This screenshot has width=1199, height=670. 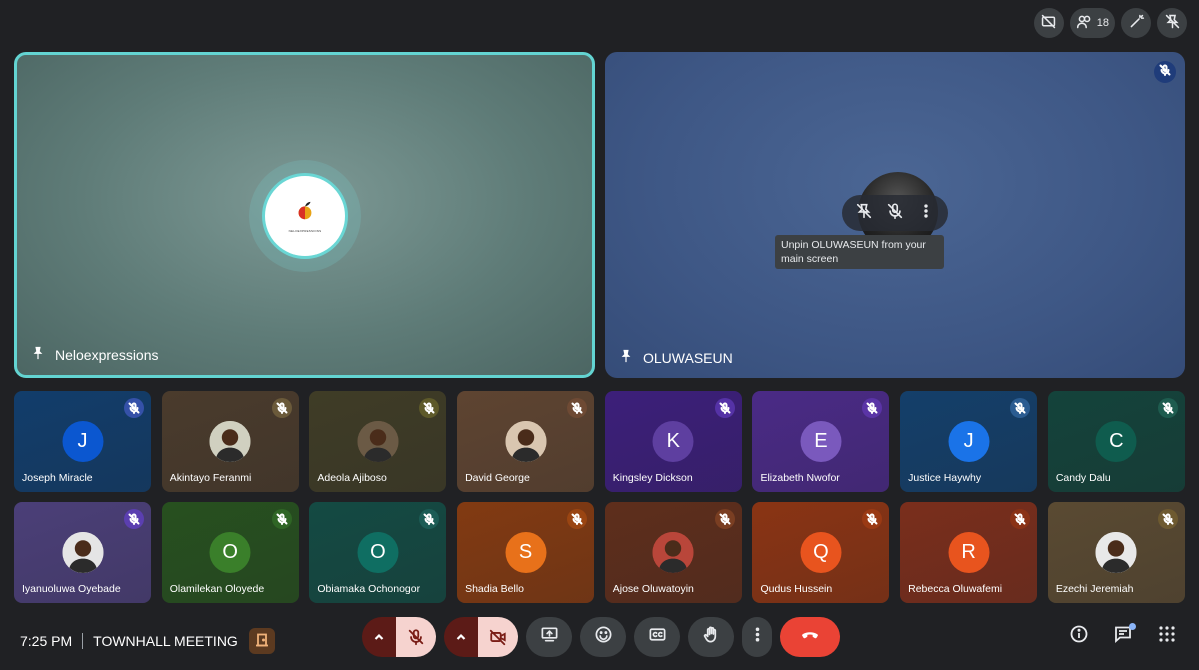 I want to click on avatar-initial: R, so click(x=968, y=552).